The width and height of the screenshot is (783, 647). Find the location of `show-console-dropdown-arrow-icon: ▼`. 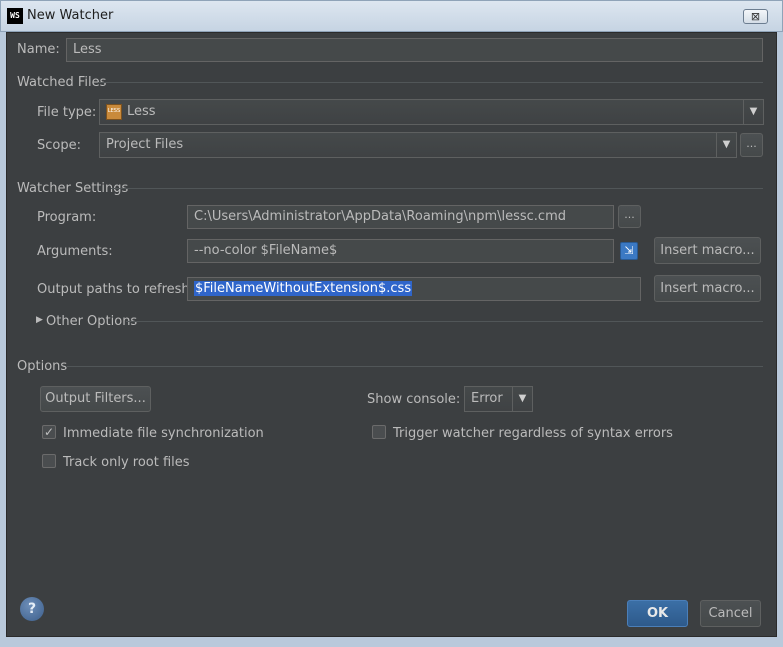

show-console-dropdown-arrow-icon: ▼ is located at coordinates (522, 399).